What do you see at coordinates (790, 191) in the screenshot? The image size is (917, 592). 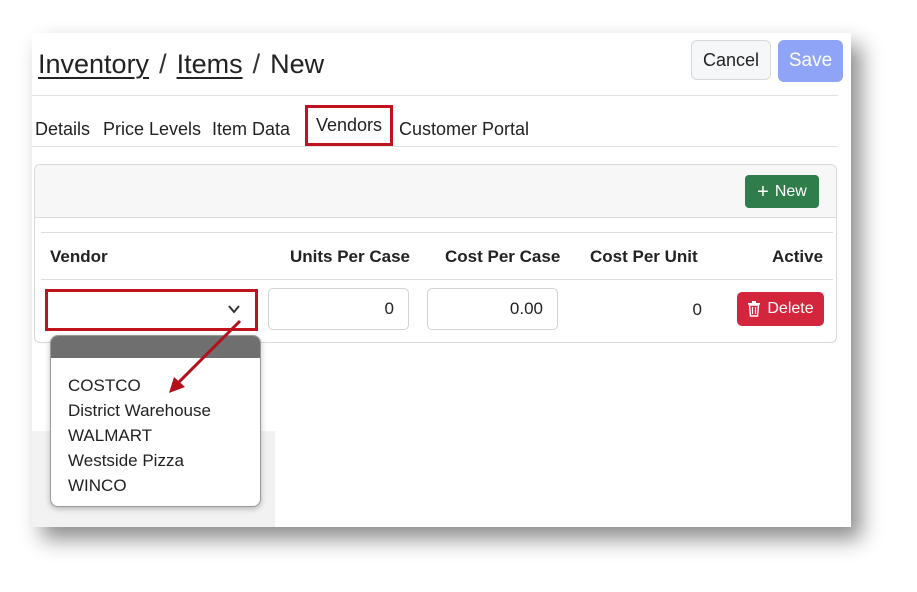 I see `new-button-label: New` at bounding box center [790, 191].